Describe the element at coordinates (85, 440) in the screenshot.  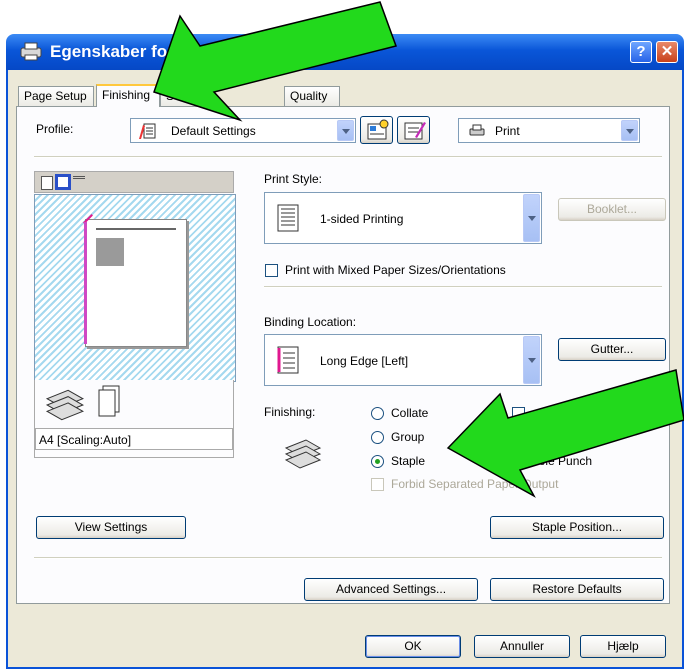
I see `paper-size-label: A4 [Scaling:Auto]` at that location.